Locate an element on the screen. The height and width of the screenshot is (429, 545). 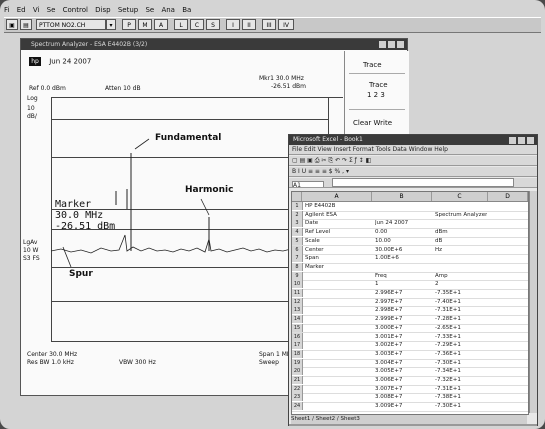
cell: 3.003E+7 is located at coordinates (403, 354).